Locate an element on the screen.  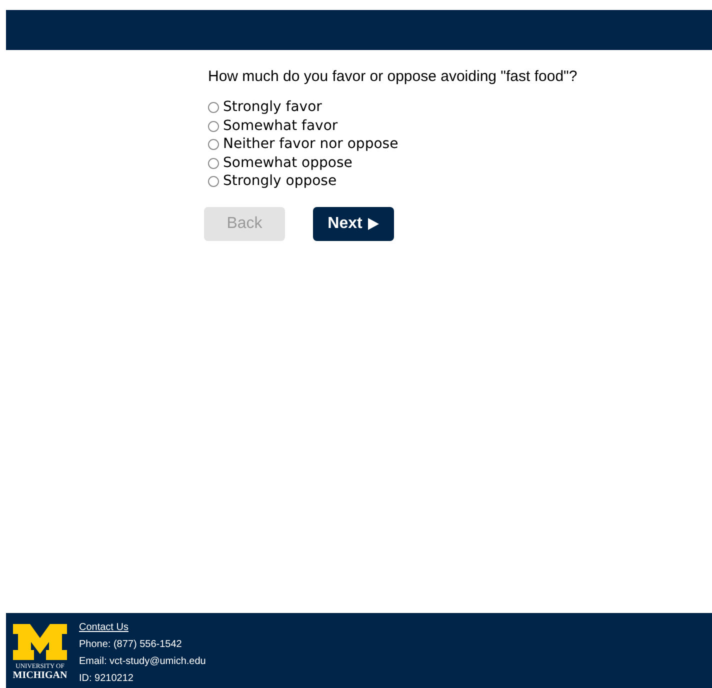
logo-text: MICHIGAN is located at coordinates (40, 675).